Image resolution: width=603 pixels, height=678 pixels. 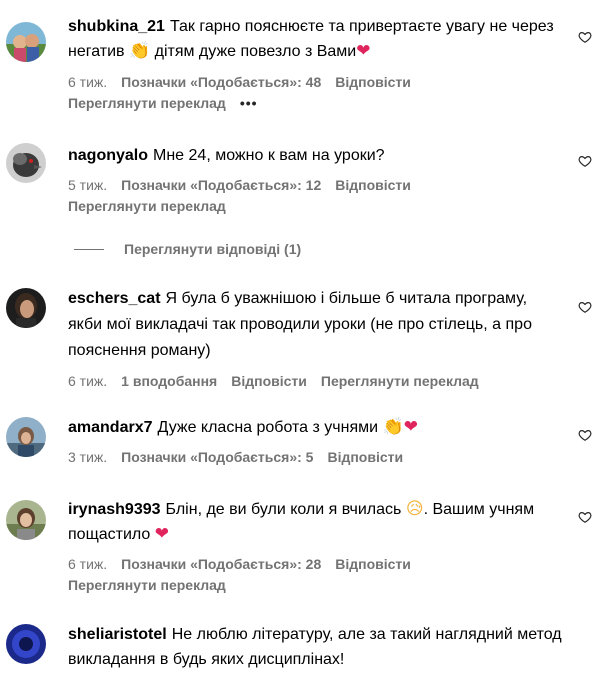 What do you see at coordinates (414, 509) in the screenshot?
I see `sad-face-emoji: 😥` at bounding box center [414, 509].